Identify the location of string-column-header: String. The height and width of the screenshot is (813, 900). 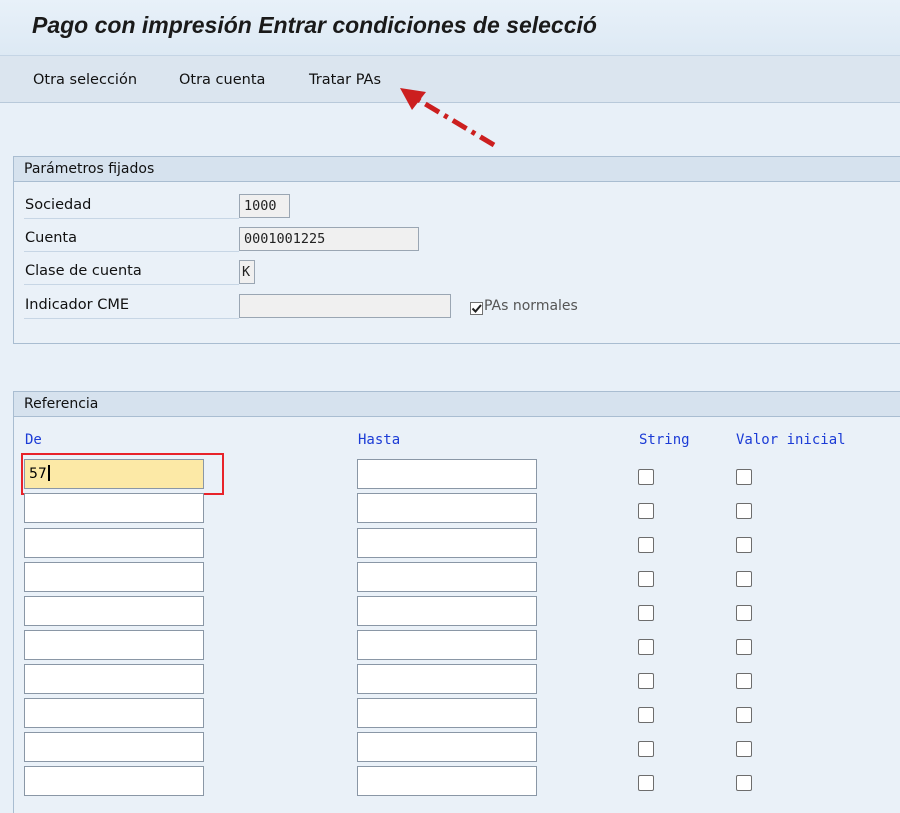
(664, 440).